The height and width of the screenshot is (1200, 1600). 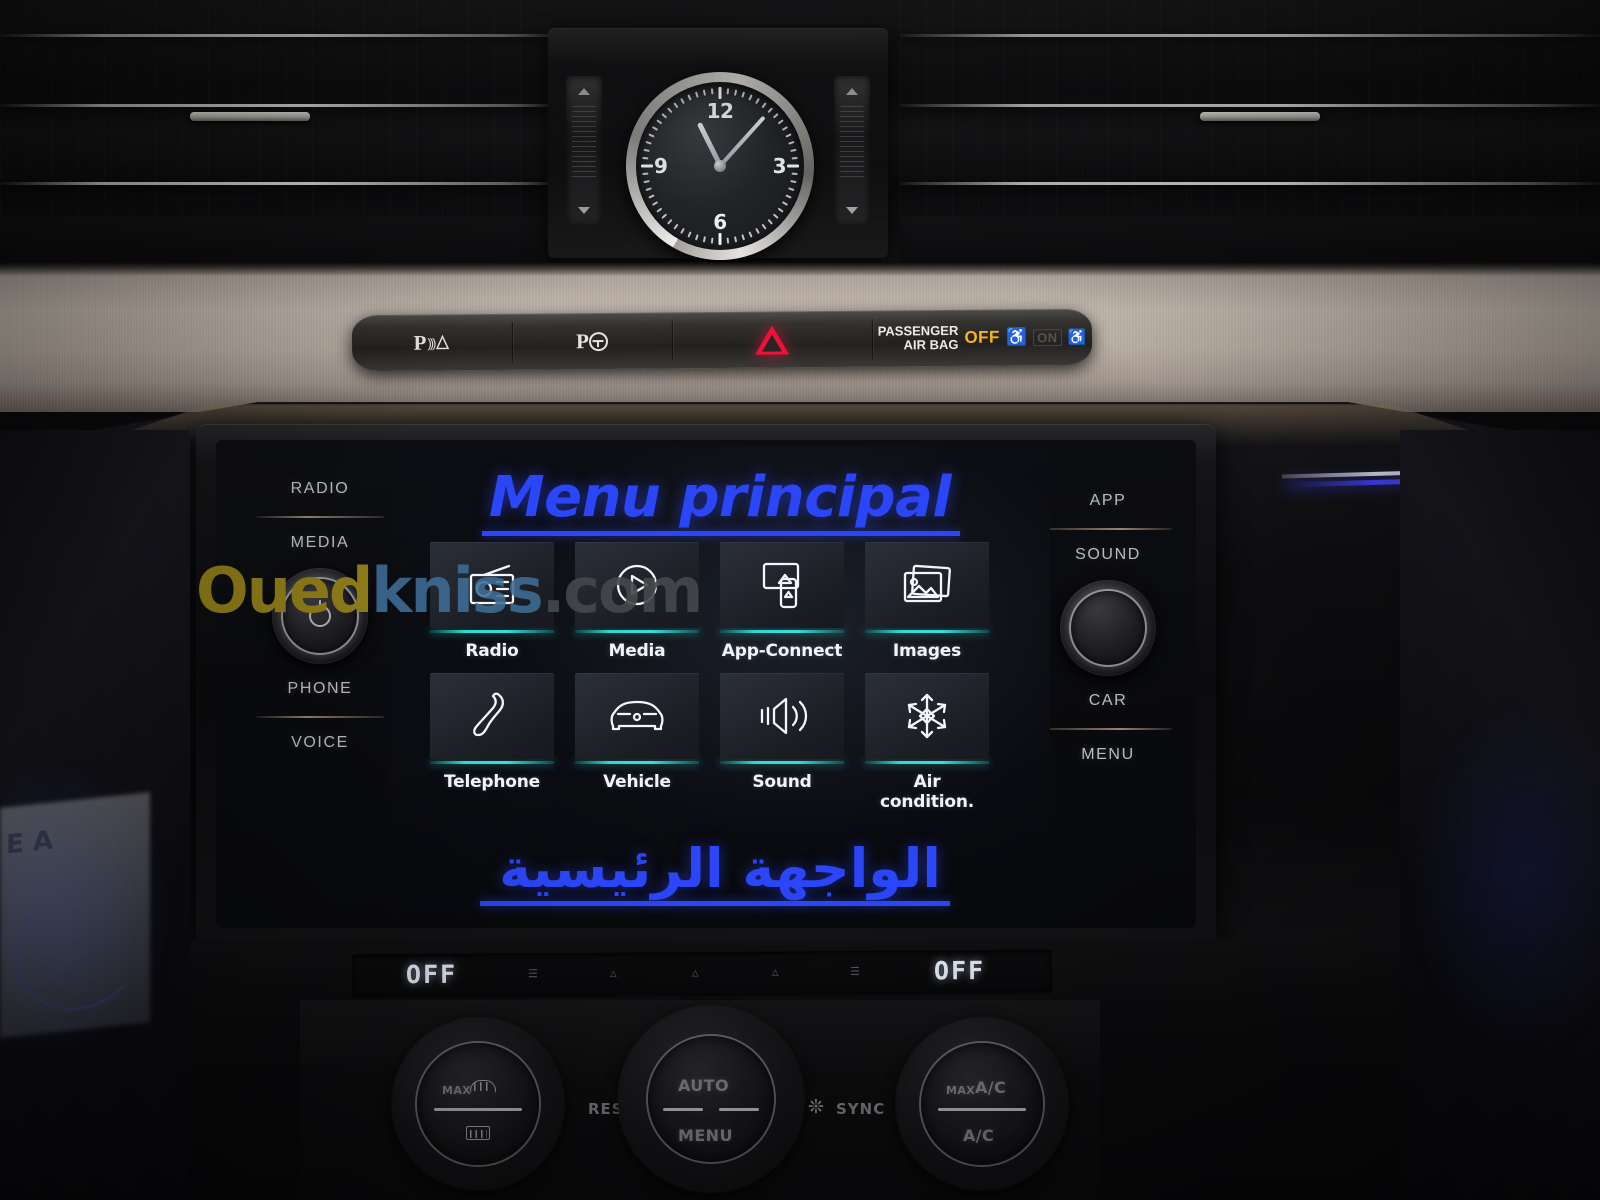 I want to click on park-assist-button: P, so click(x=592, y=340).